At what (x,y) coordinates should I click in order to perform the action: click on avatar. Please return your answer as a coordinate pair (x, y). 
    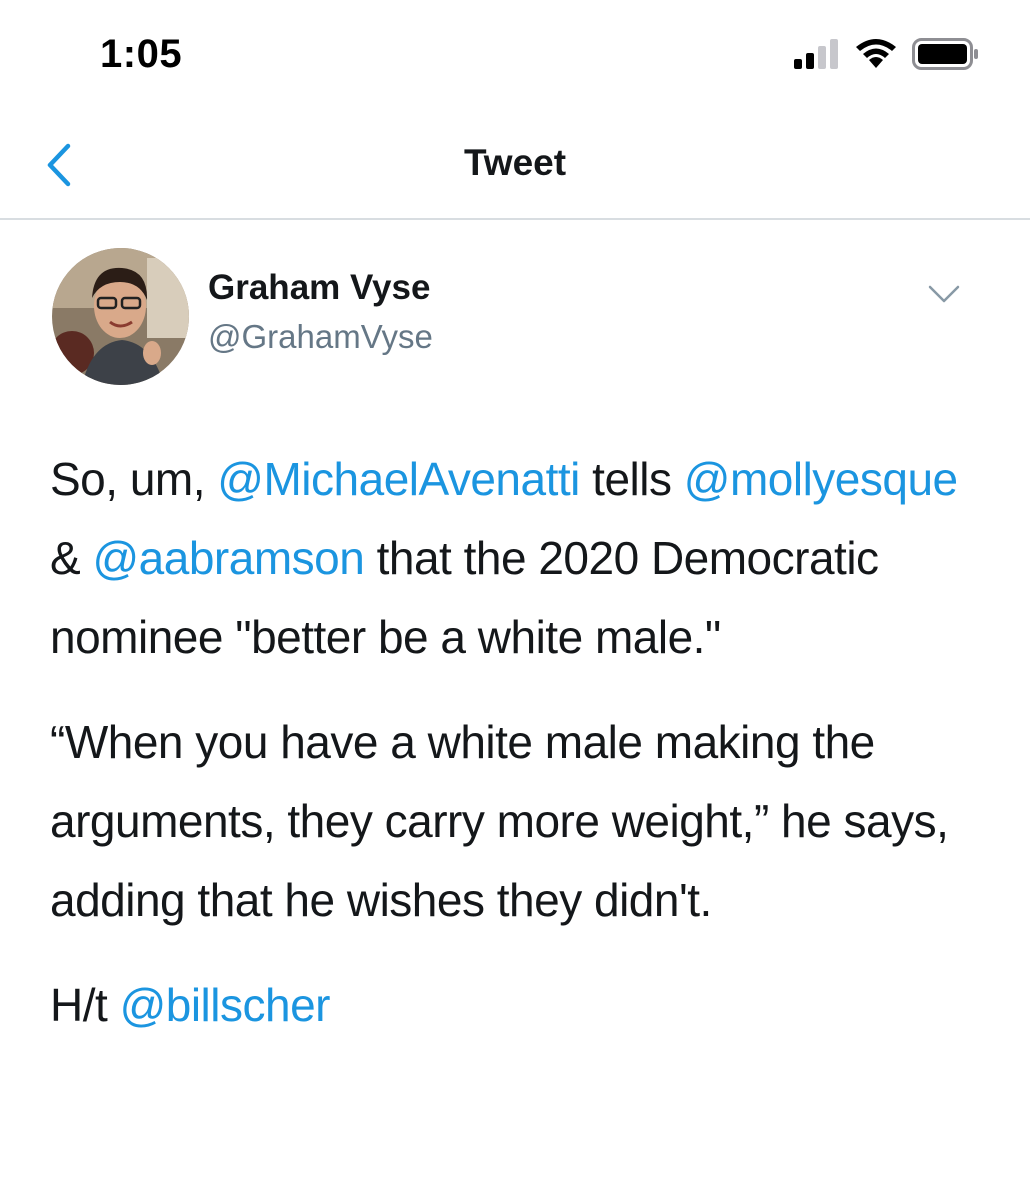
    Looking at the image, I should click on (120, 316).